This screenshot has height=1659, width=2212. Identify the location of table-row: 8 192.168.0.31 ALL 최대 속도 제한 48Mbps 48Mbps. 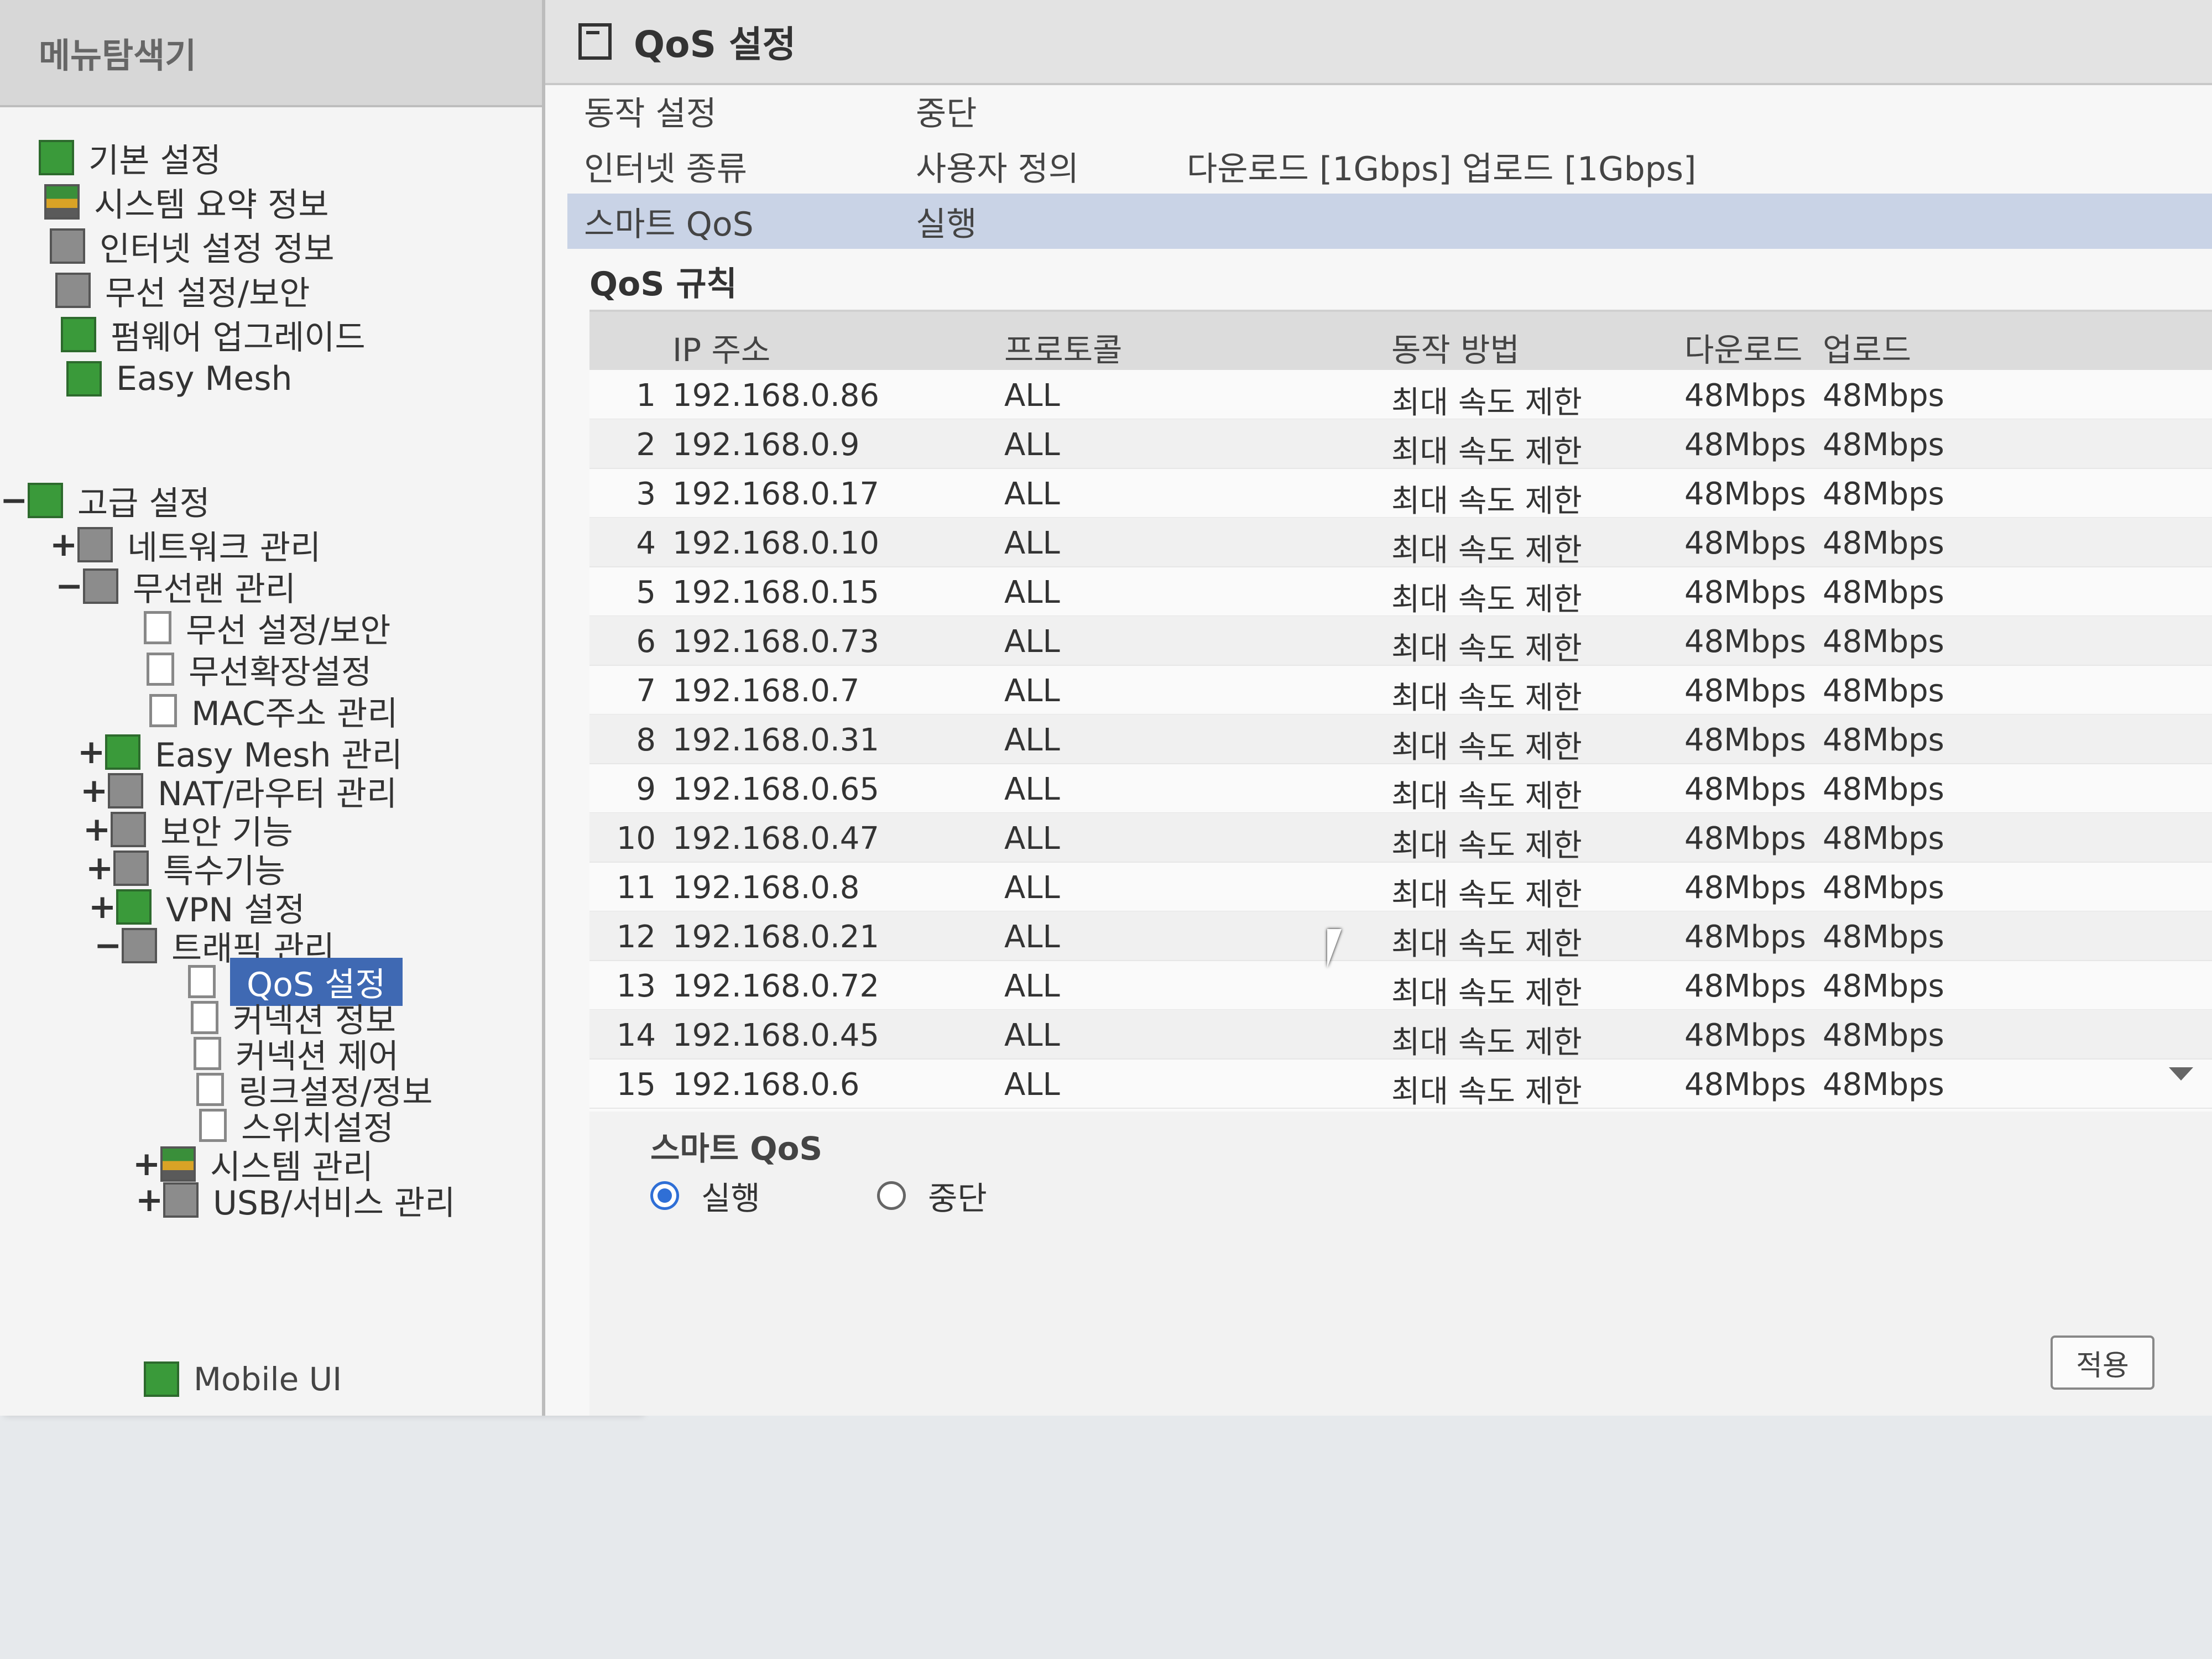
(1400, 740).